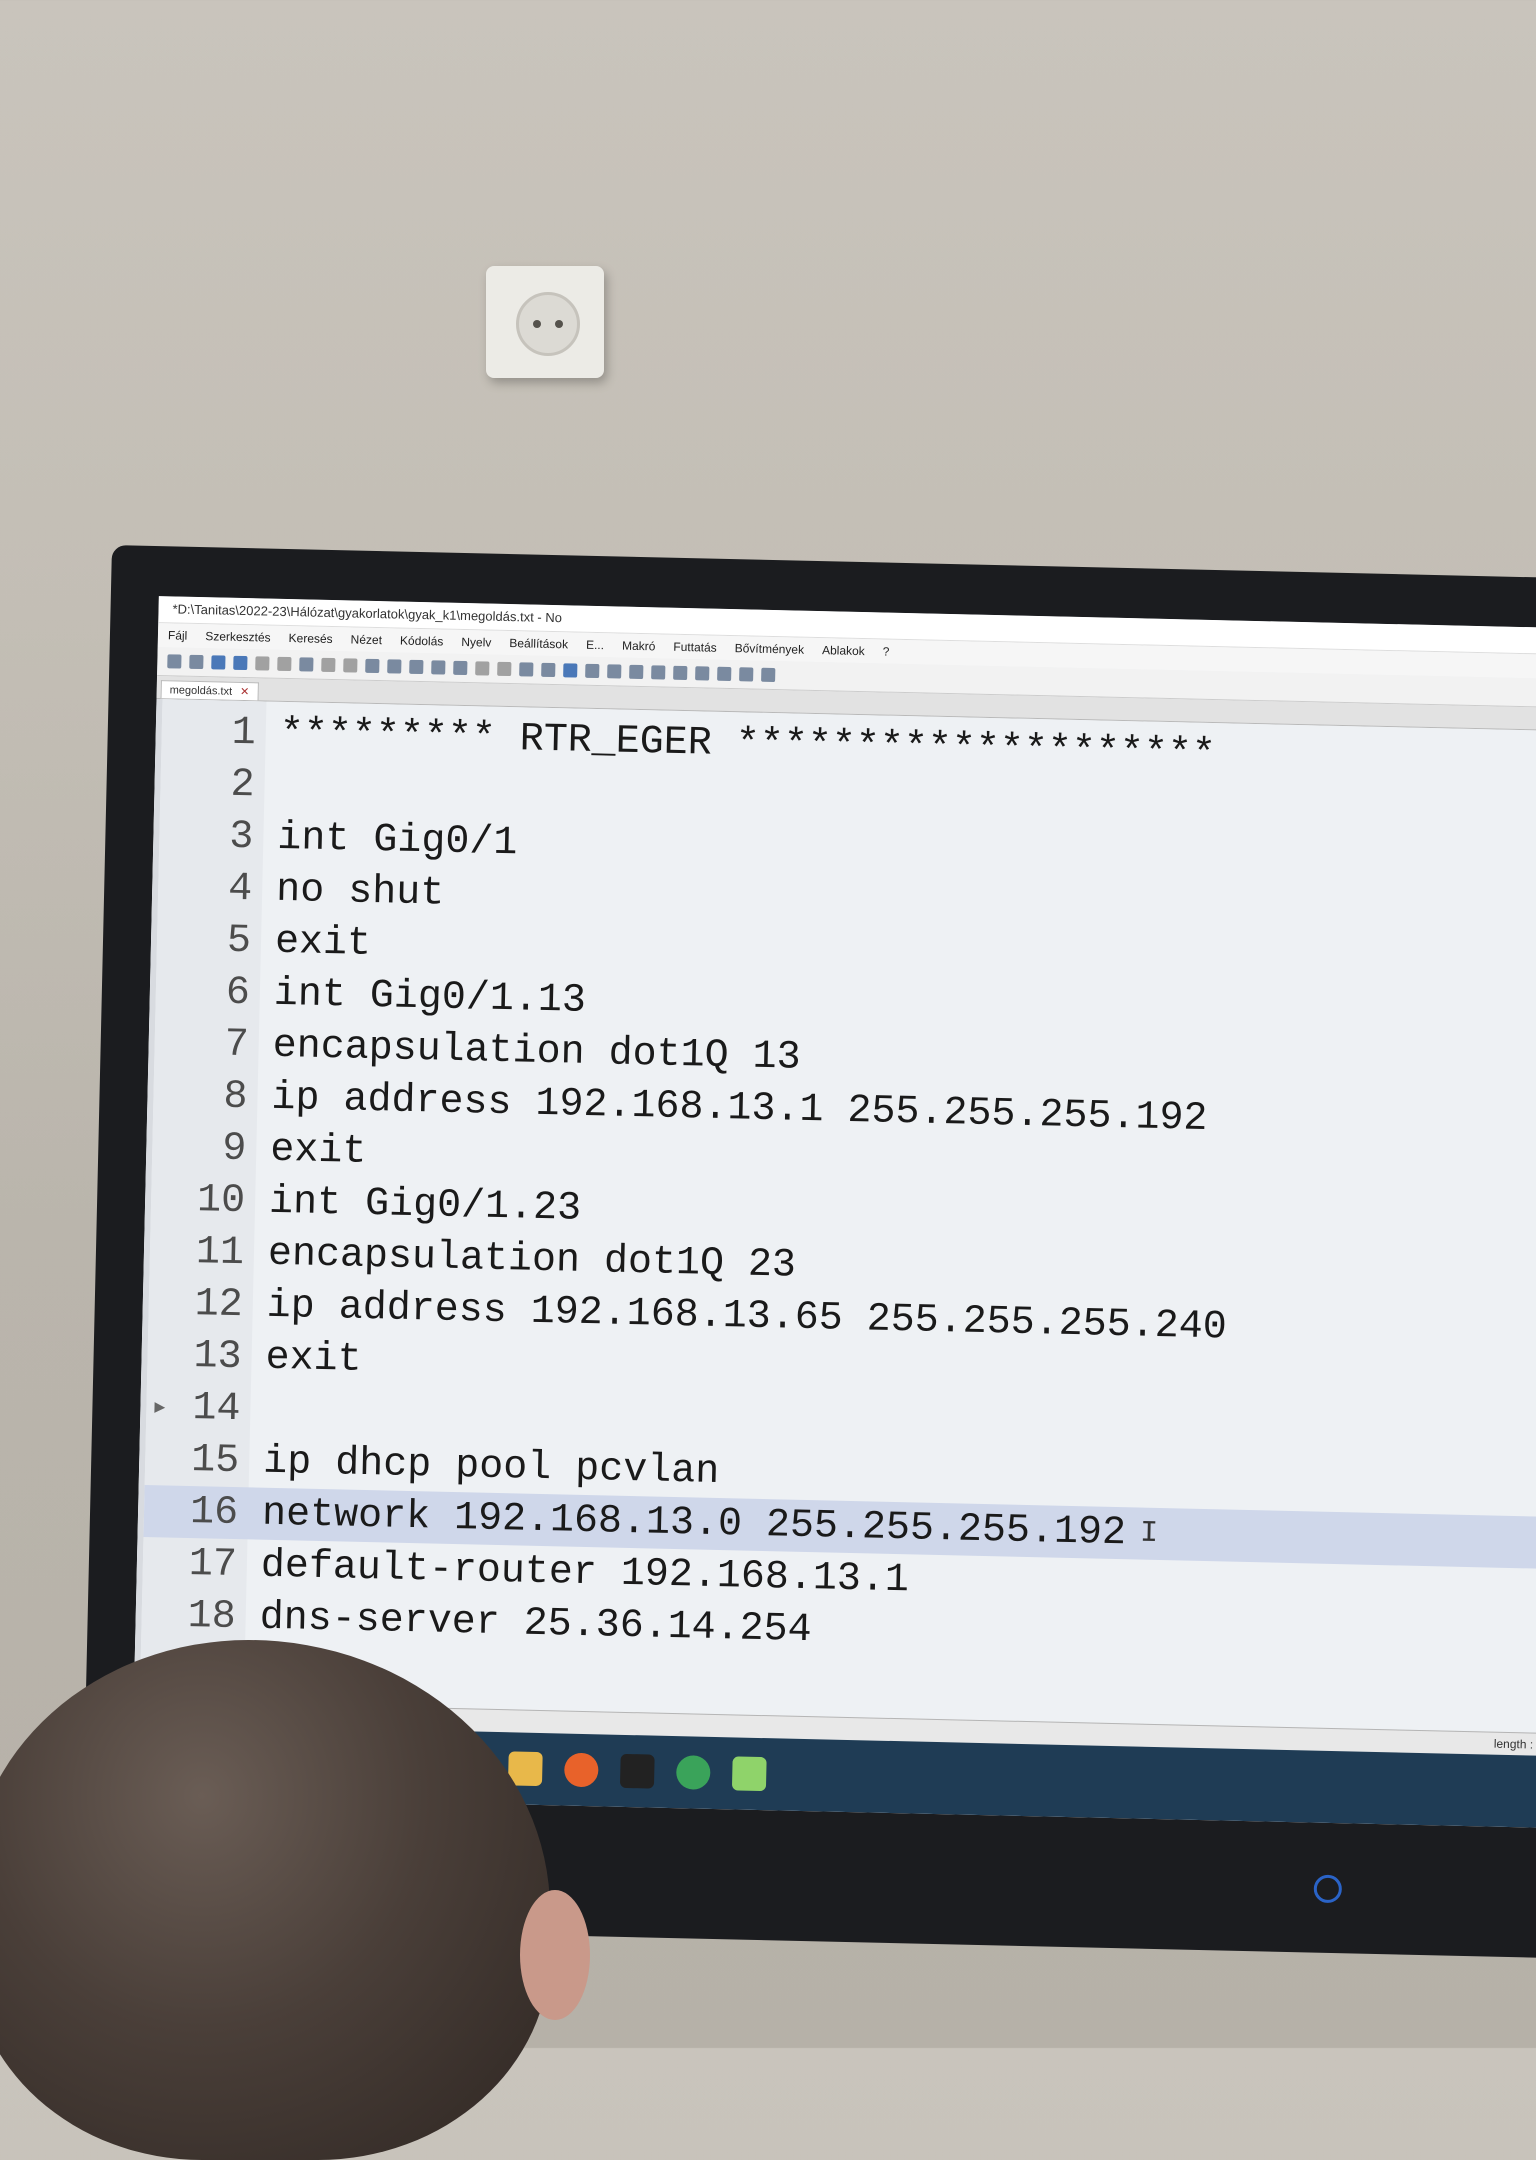  I want to click on menu-item-windows: Ablakok, so click(843, 650).